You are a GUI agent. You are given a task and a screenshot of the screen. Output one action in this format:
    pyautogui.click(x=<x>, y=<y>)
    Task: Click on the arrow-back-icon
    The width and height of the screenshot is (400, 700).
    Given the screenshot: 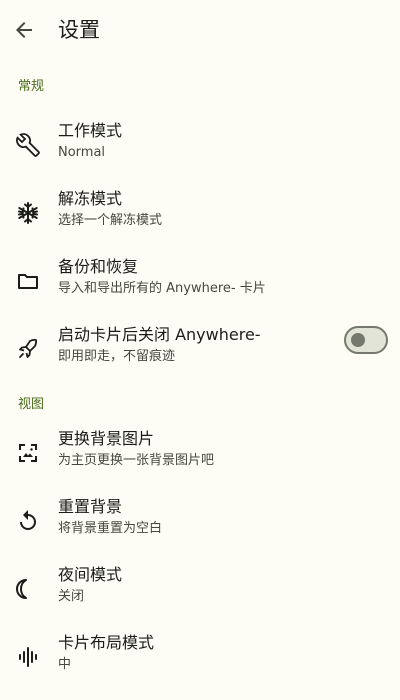 What is the action you would take?
    pyautogui.click(x=24, y=30)
    